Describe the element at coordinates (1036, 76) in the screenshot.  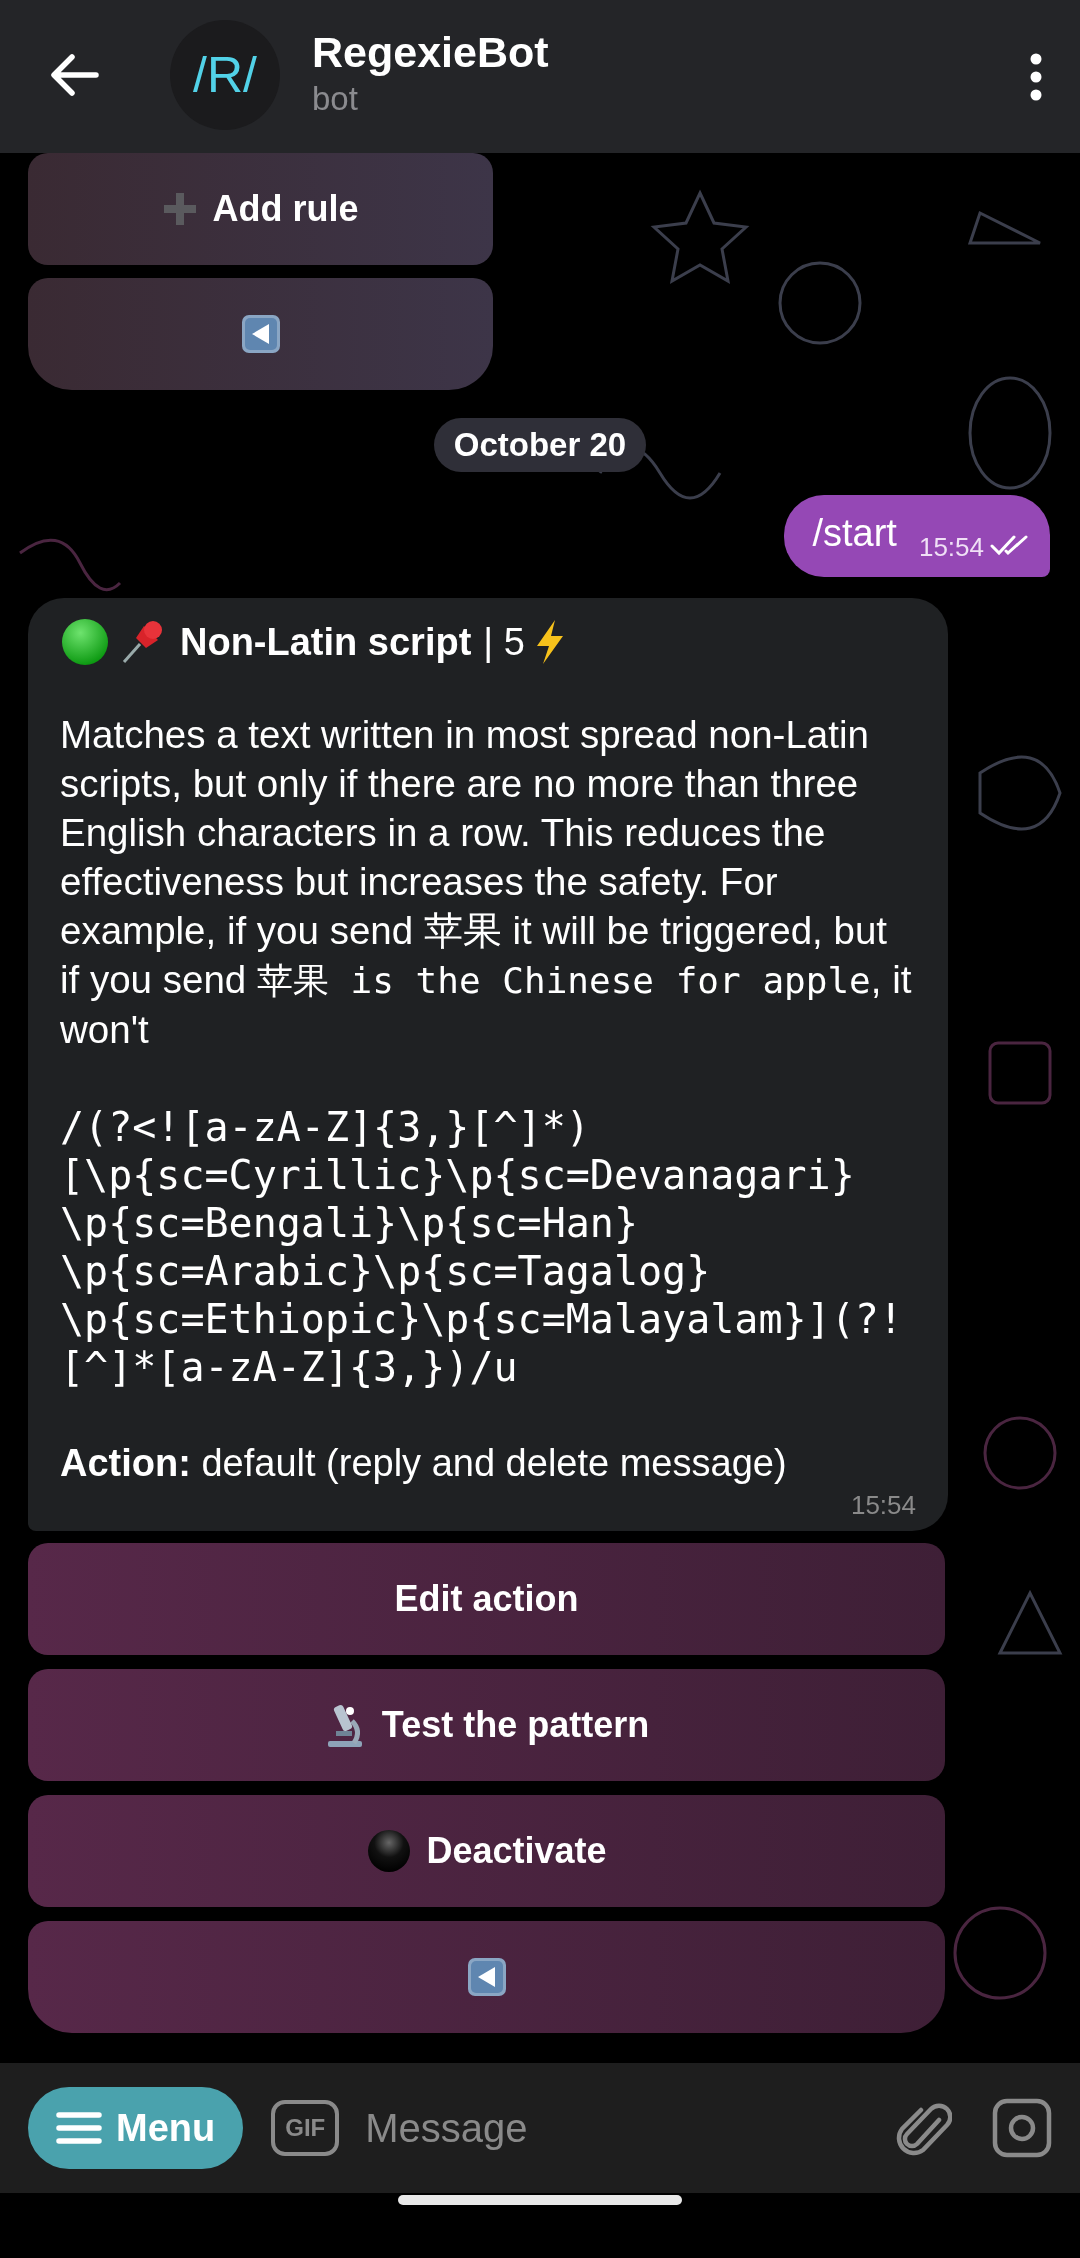
I see `more-menu-icon` at that location.